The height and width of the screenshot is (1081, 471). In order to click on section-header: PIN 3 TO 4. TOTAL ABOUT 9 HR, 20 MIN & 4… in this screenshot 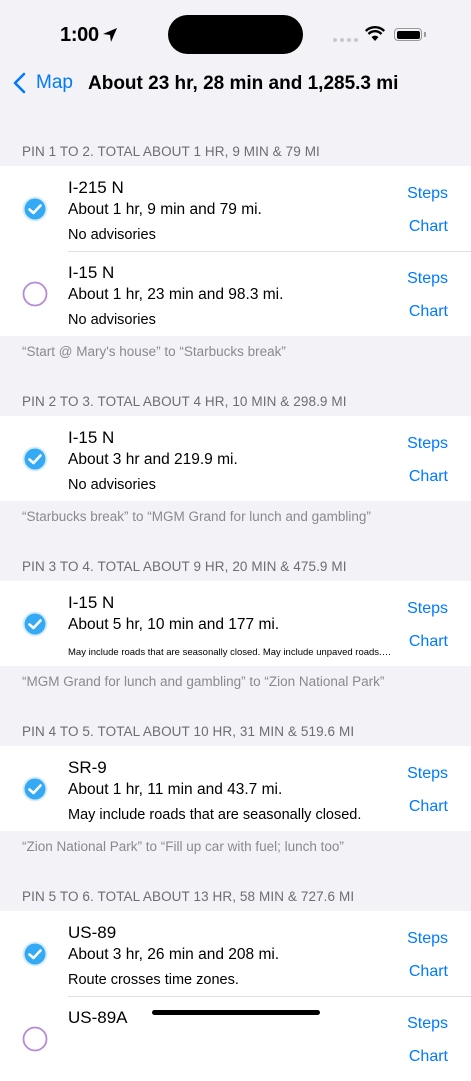, I will do `click(184, 566)`.